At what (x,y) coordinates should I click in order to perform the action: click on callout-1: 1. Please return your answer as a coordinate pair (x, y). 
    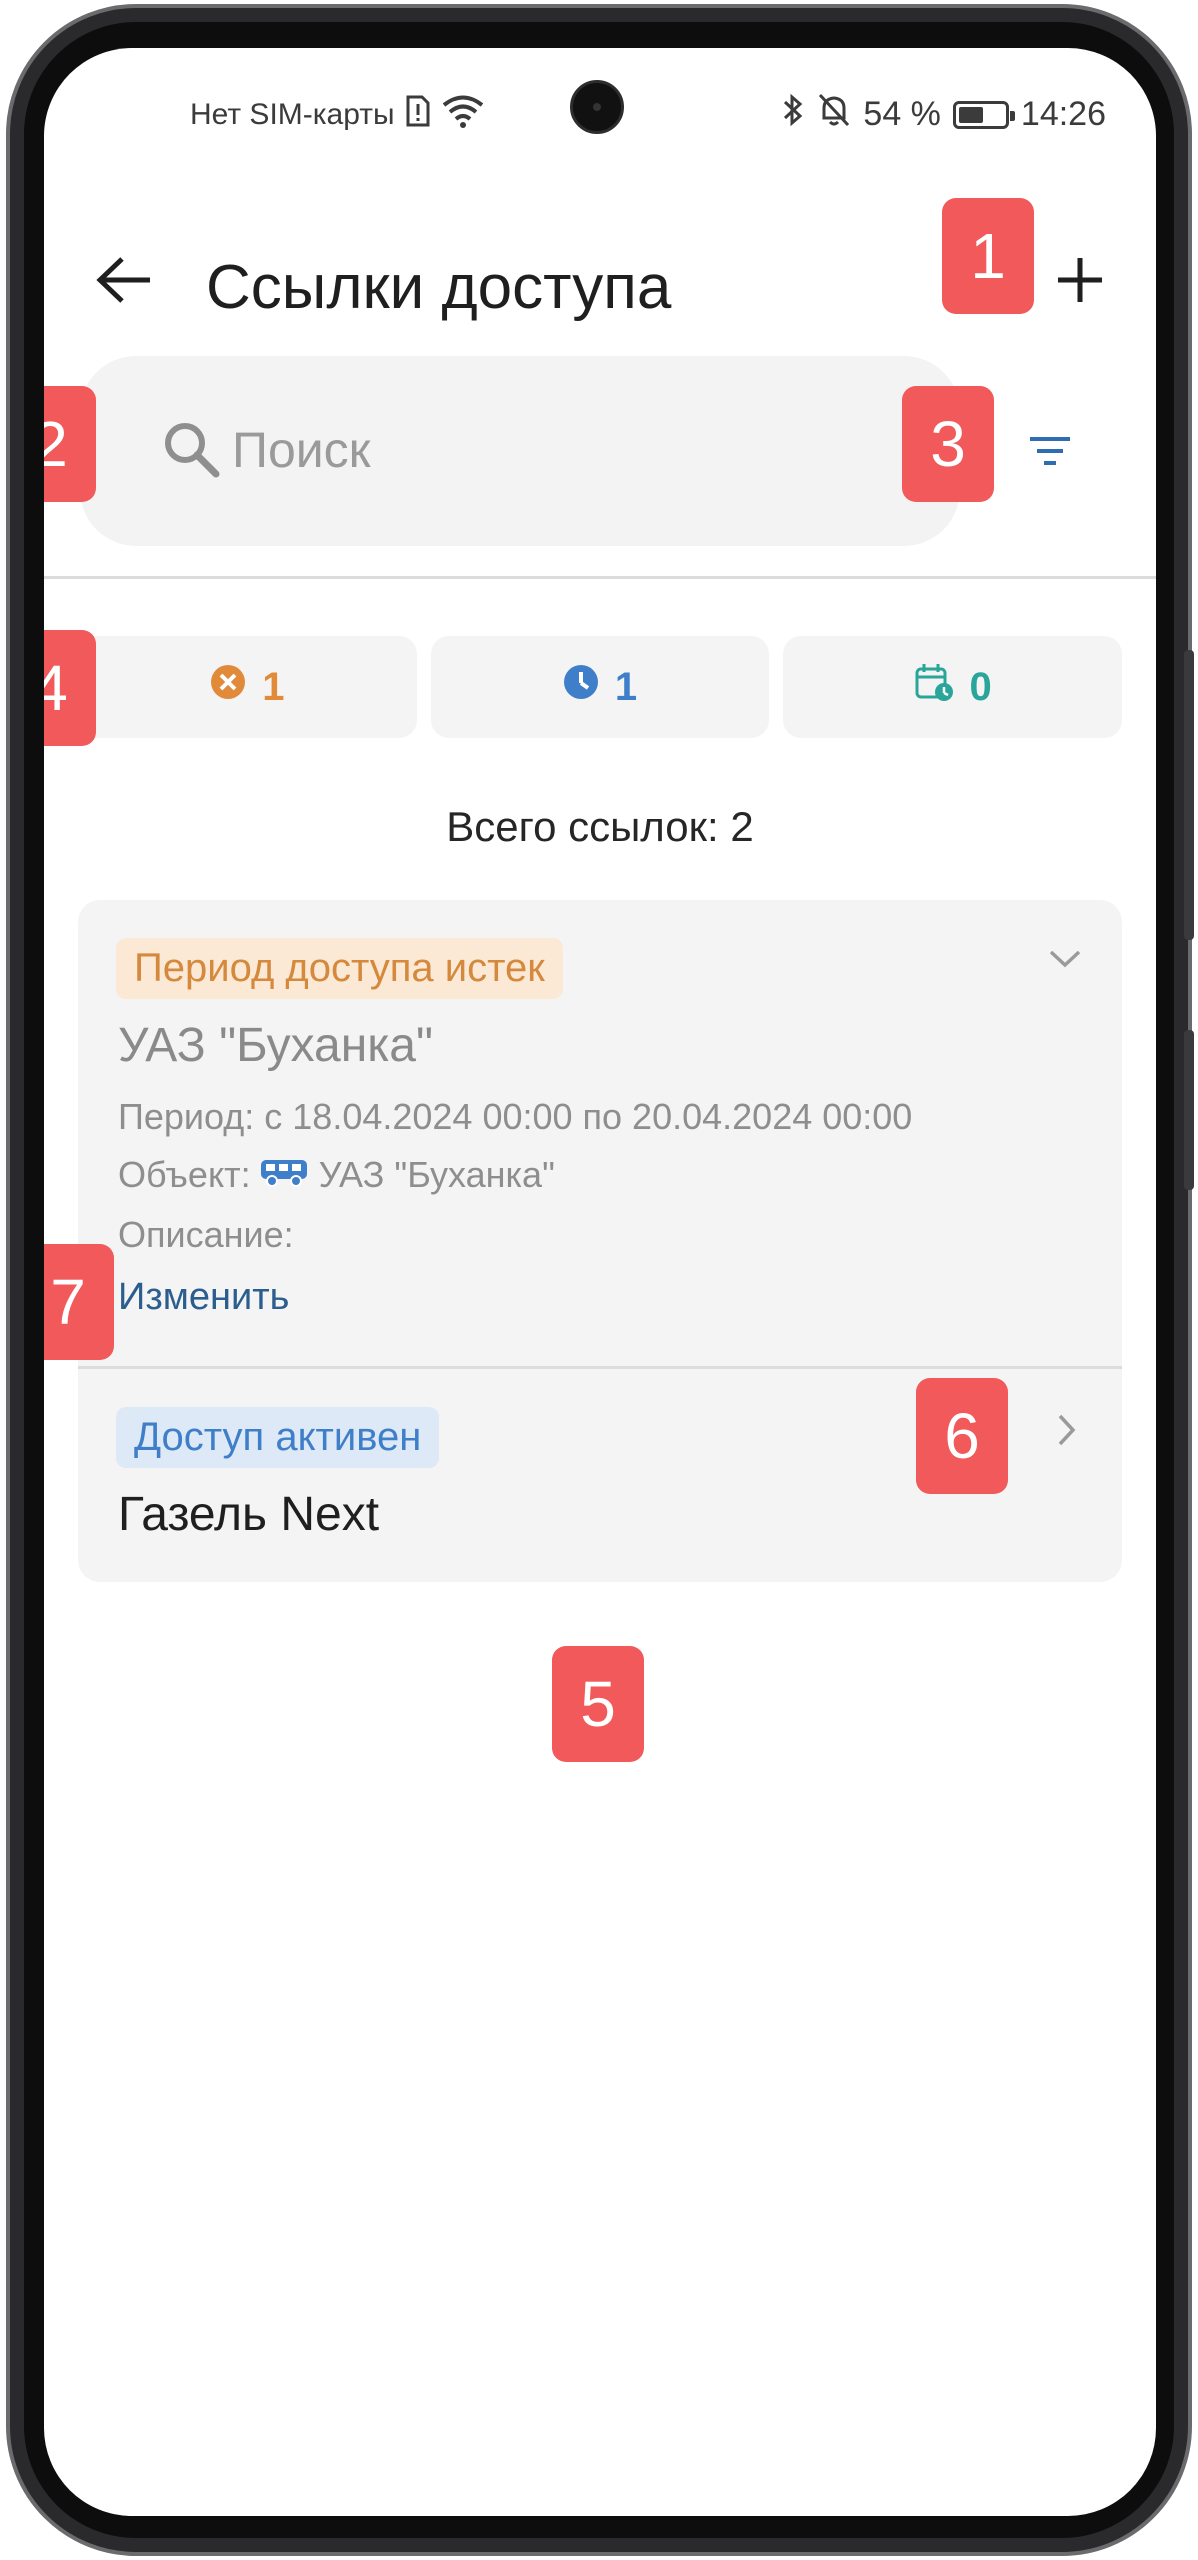
    Looking at the image, I should click on (988, 256).